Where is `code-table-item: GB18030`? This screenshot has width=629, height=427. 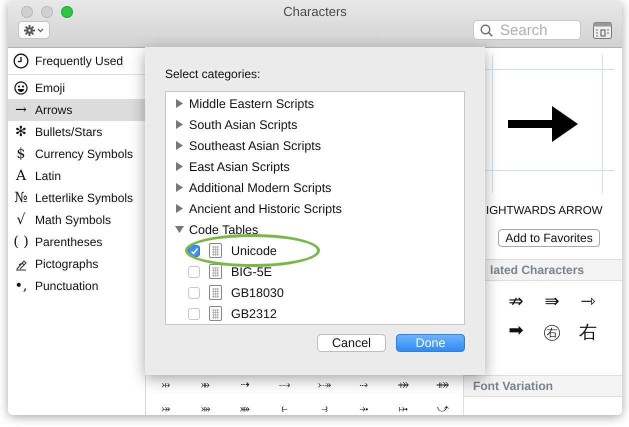 code-table-item: GB18030 is located at coordinates (315, 292).